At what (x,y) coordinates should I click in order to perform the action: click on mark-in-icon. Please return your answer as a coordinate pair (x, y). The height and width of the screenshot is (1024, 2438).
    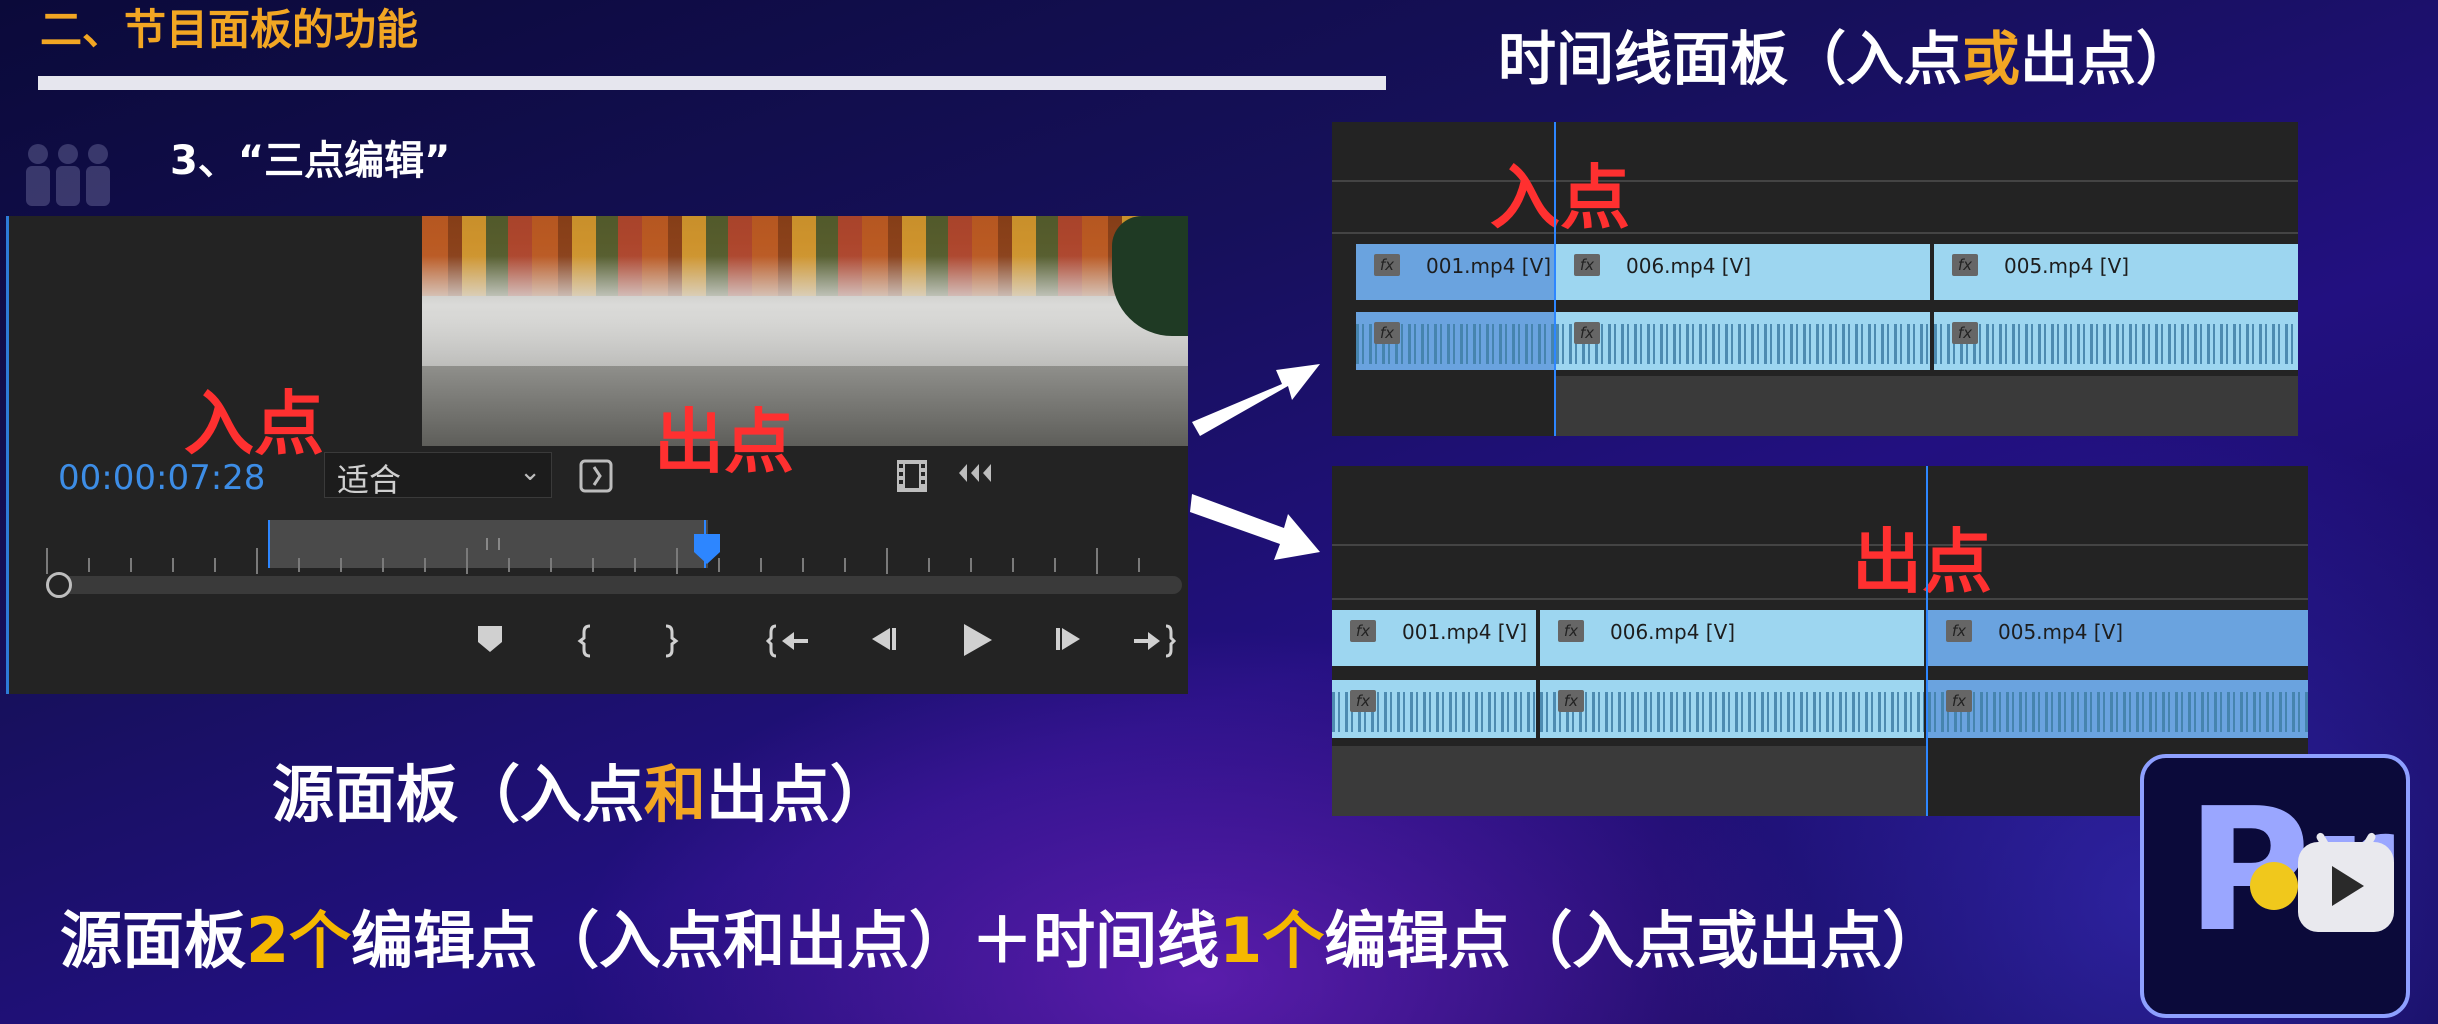
    Looking at the image, I should click on (586, 644).